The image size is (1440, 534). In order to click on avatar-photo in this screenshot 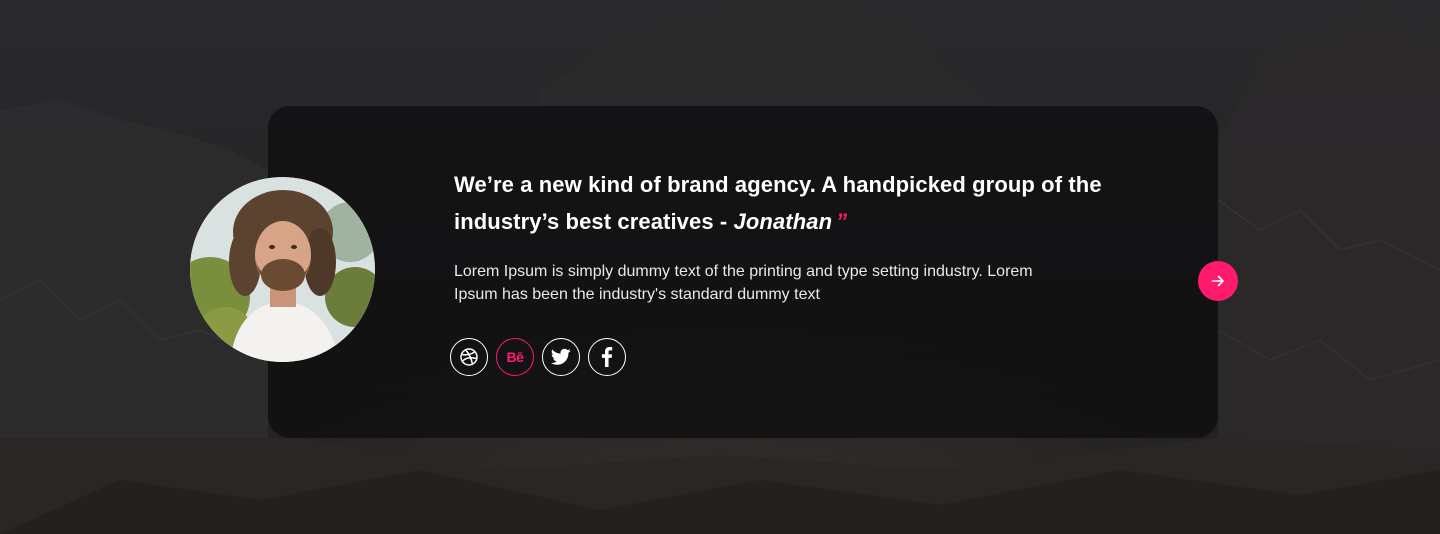, I will do `click(282, 269)`.